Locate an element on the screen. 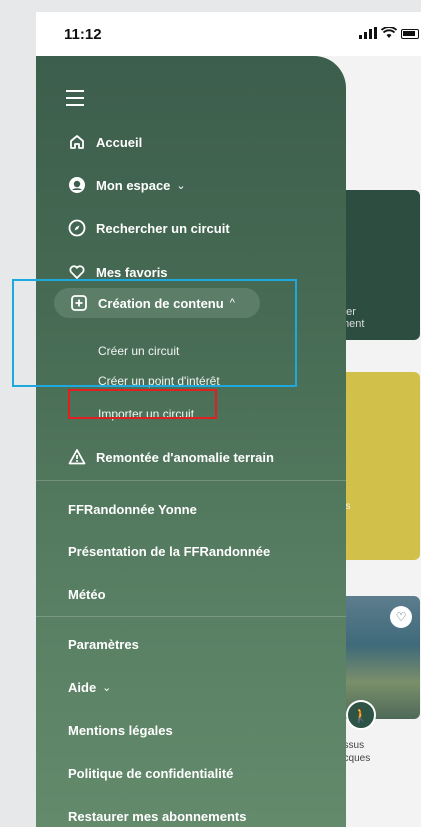 This screenshot has height=827, width=421. menu-link-label: Mentions légales is located at coordinates (120, 730).